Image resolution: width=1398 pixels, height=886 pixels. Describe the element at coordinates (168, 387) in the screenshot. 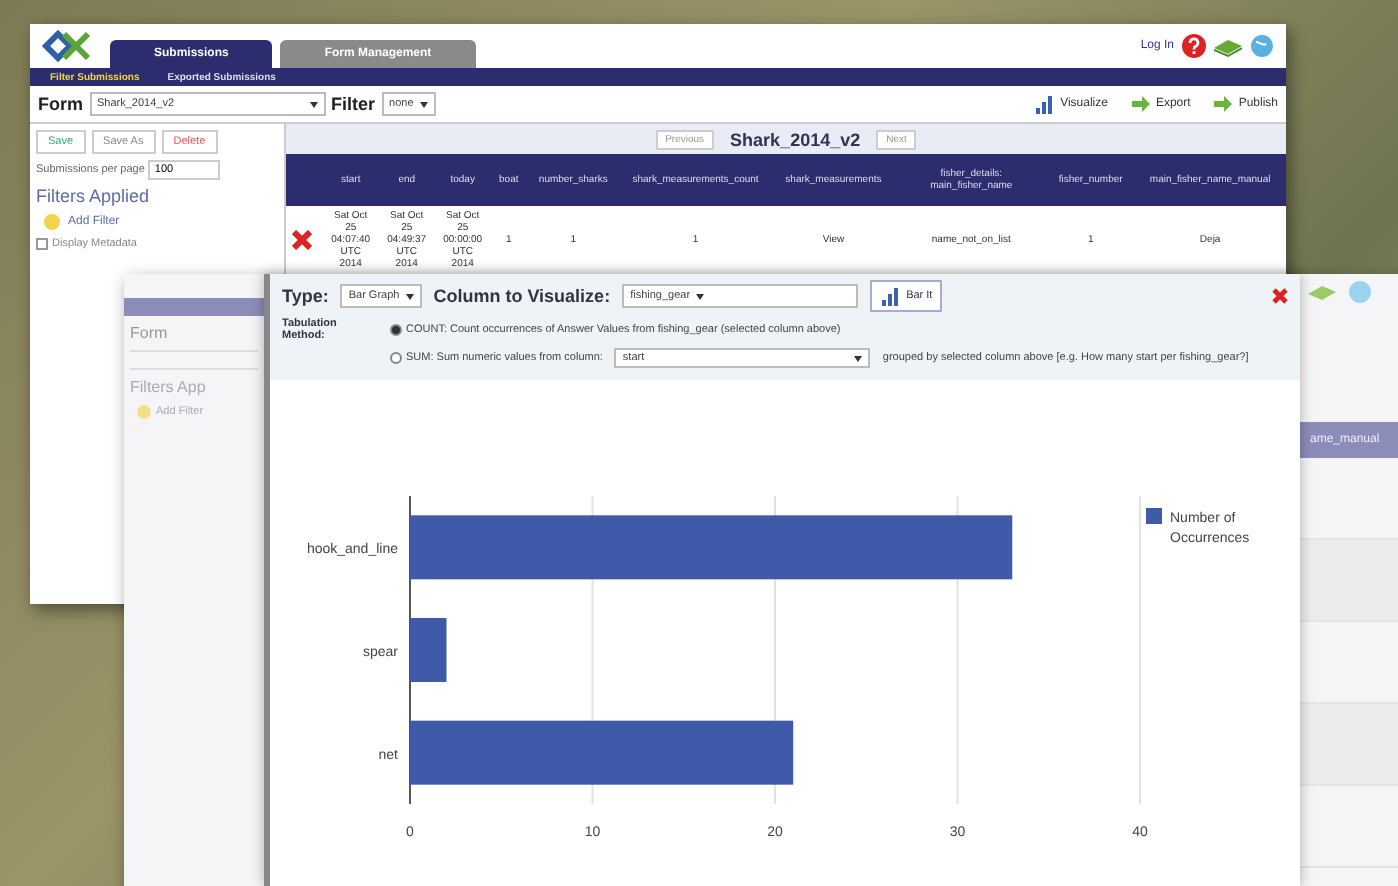

I see `filters-heading: Filters App` at that location.